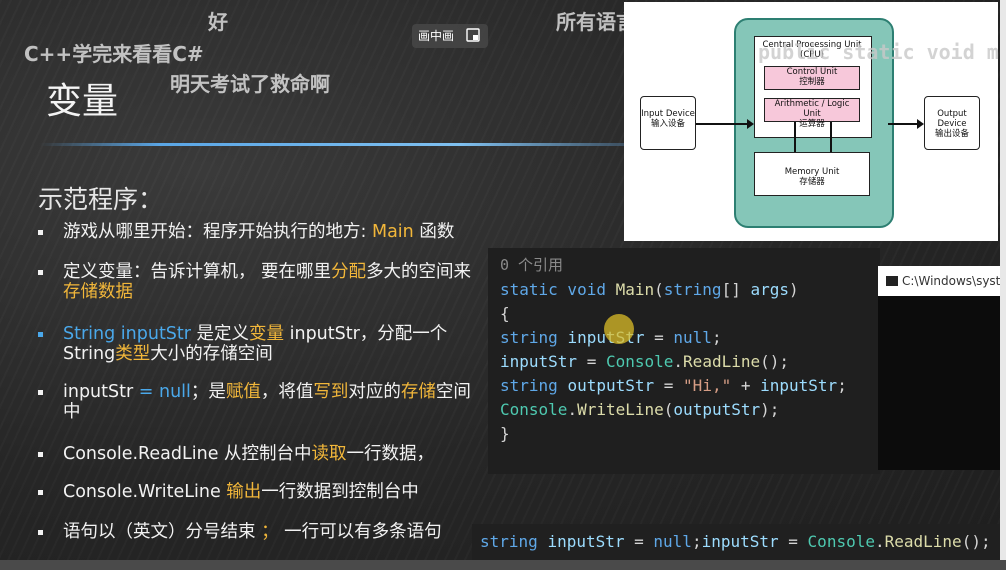 This screenshot has width=1006, height=570. Describe the element at coordinates (340, 144) in the screenshot. I see `title-divider` at that location.